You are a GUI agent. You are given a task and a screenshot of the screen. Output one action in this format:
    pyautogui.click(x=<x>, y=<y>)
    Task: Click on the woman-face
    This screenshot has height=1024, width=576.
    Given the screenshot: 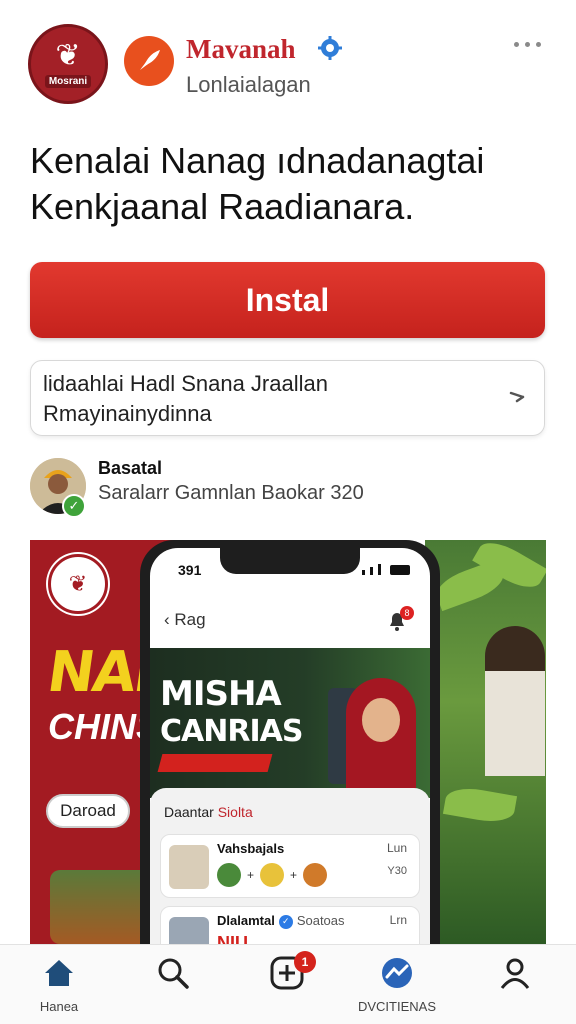 What is the action you would take?
    pyautogui.click(x=381, y=720)
    